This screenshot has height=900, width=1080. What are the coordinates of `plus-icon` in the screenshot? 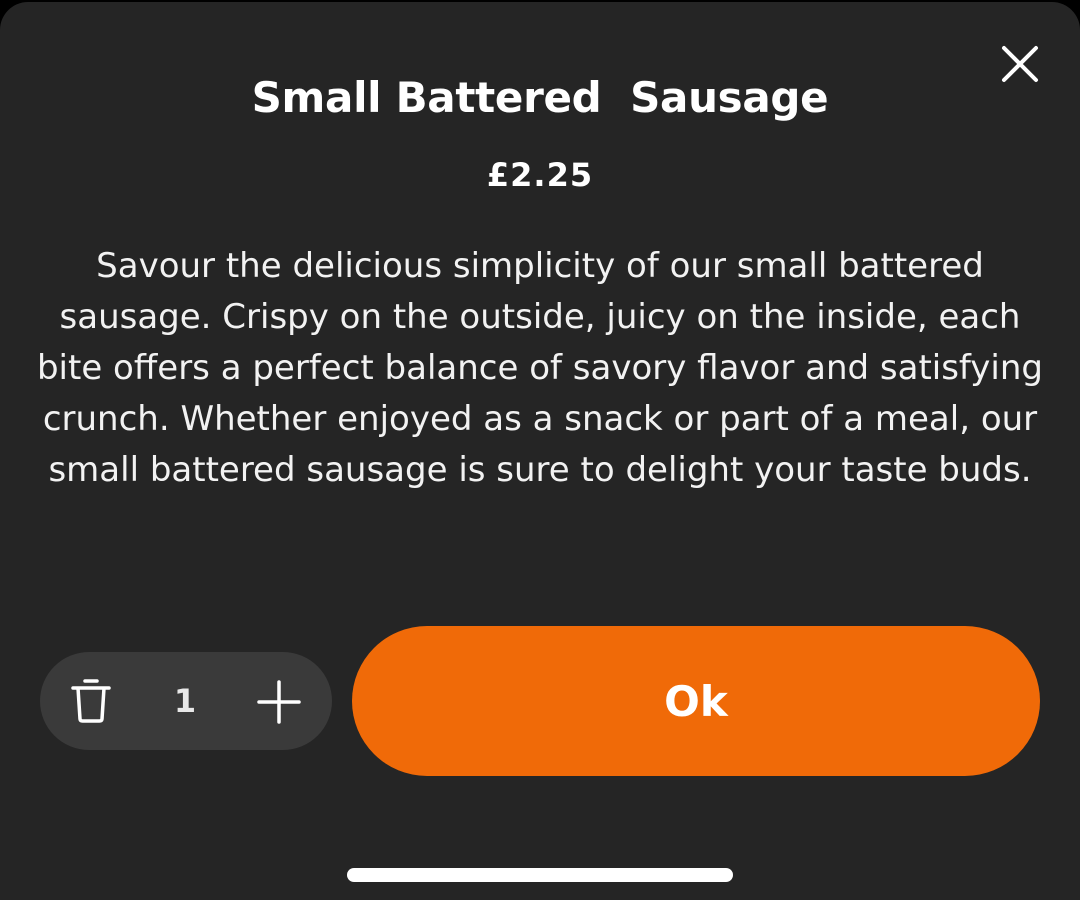 It's located at (279, 702).